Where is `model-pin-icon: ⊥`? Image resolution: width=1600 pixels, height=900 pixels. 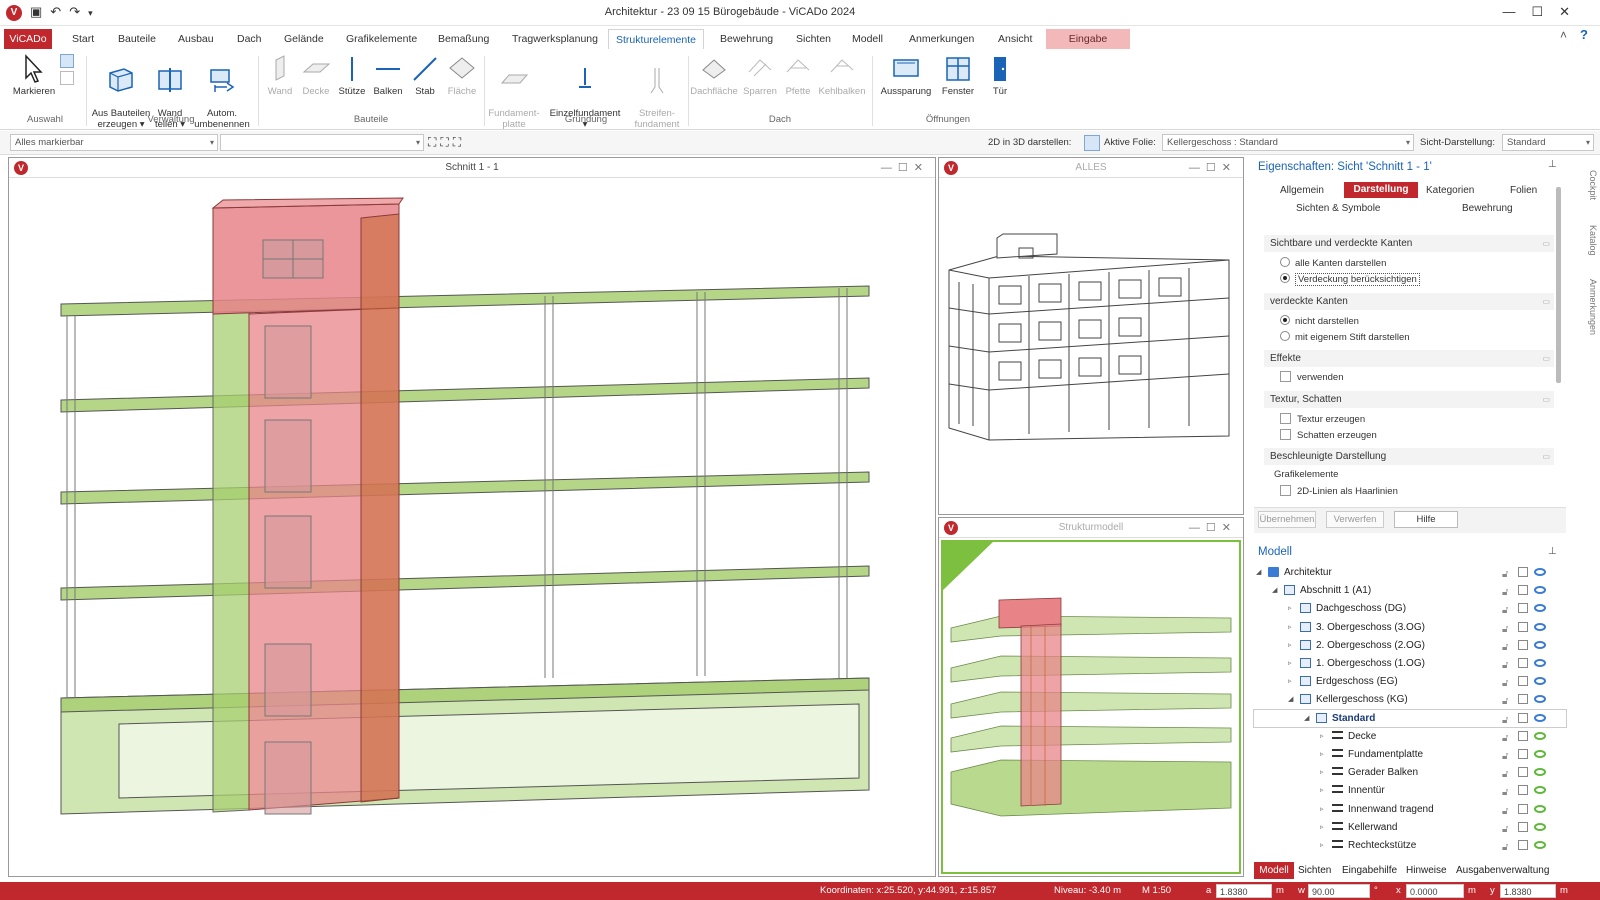
model-pin-icon: ⊥ is located at coordinates (1552, 551).